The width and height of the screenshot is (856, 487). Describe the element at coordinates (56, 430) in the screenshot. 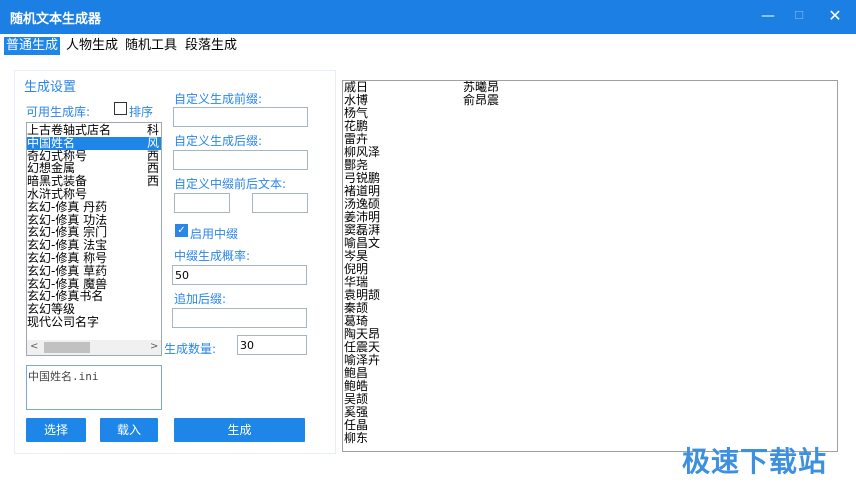

I see `select-button: 选择` at that location.